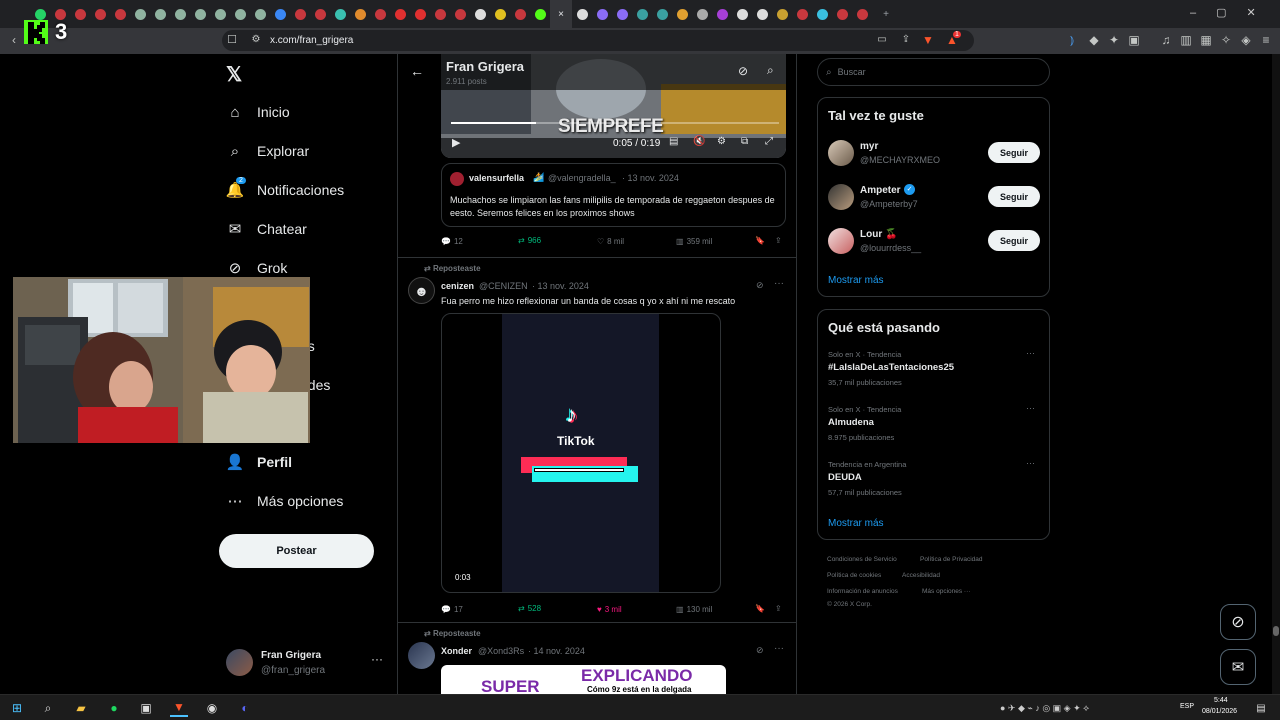  I want to click on extension-icon: ◆, so click(1094, 40).